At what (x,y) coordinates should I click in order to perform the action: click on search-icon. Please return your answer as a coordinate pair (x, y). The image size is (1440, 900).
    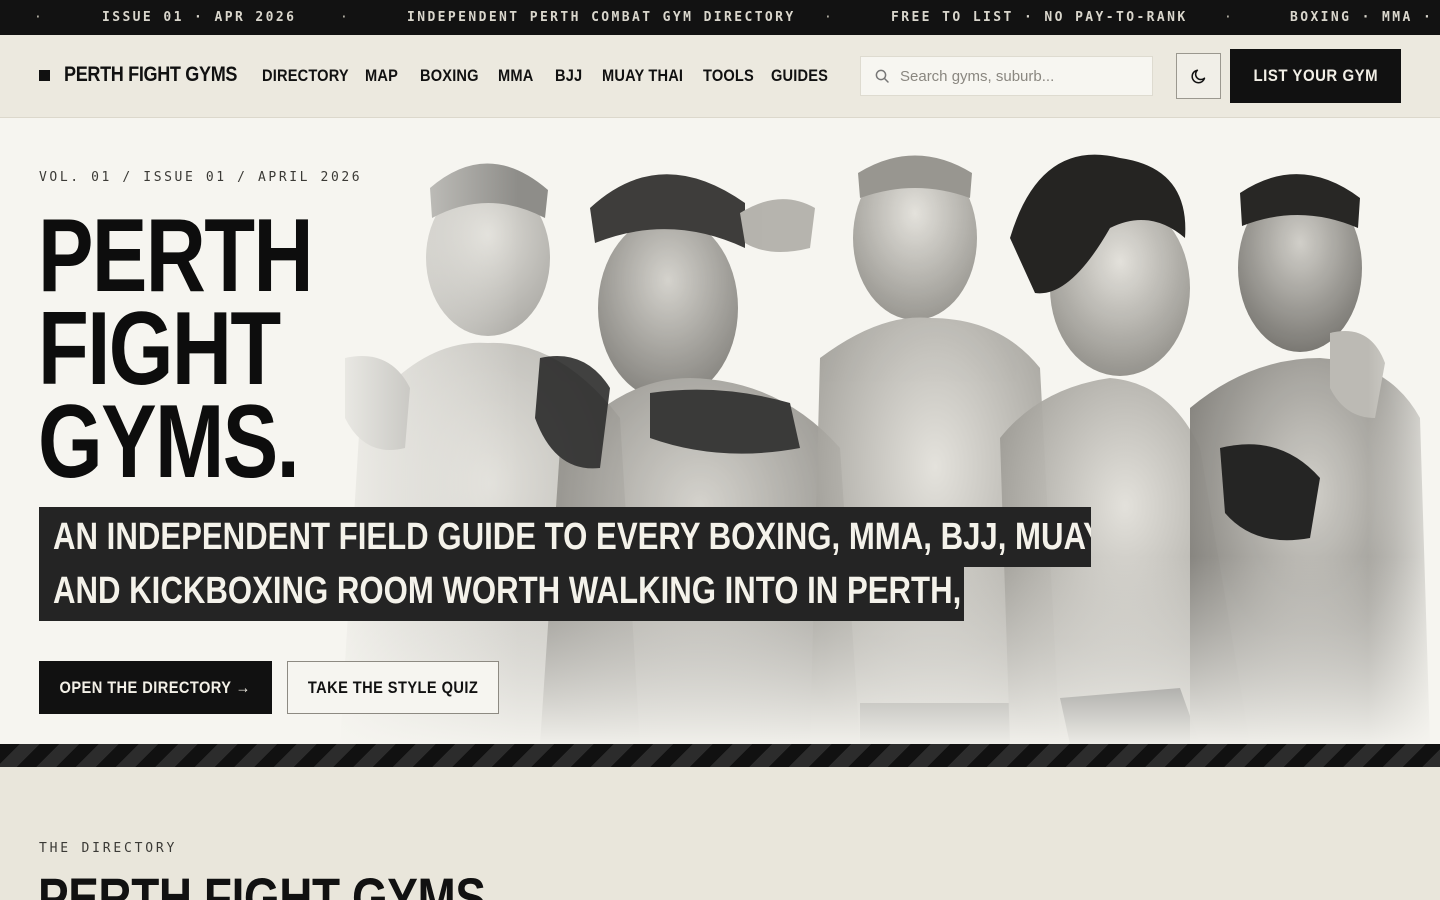
    Looking at the image, I should click on (882, 76).